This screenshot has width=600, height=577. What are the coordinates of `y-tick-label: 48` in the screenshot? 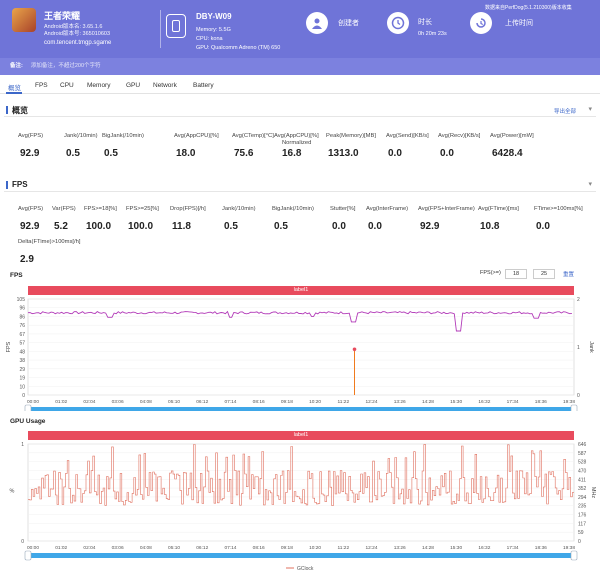 It's located at (22, 352).